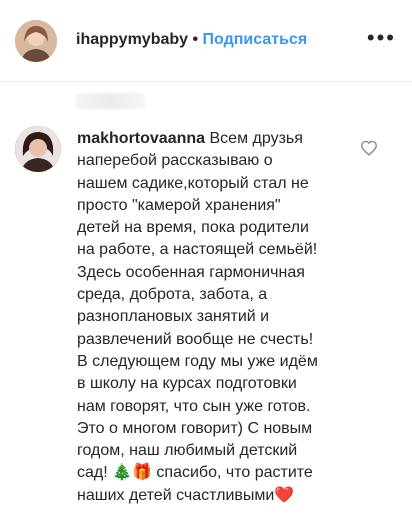  I want to click on heart-outline-icon, so click(369, 148).